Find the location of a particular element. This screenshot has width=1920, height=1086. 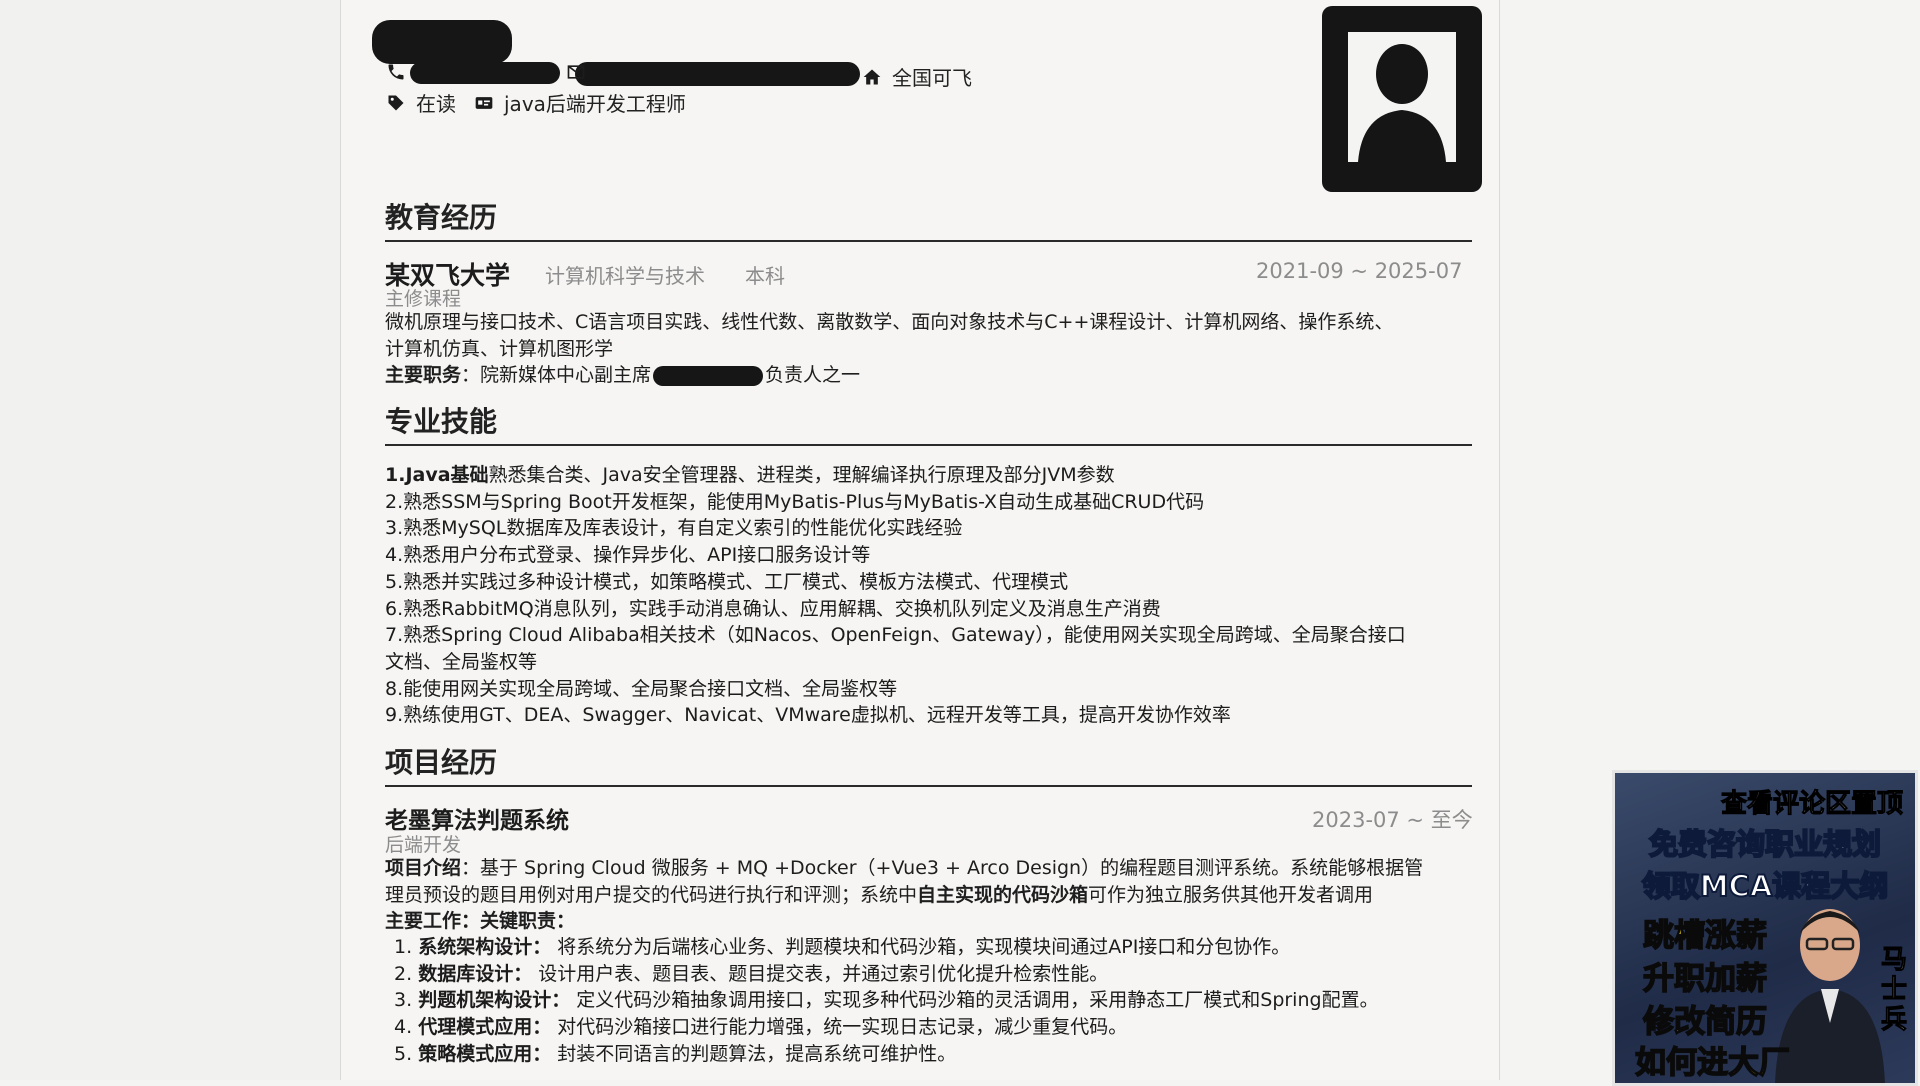

major: 计算机科学与技术 is located at coordinates (625, 276).